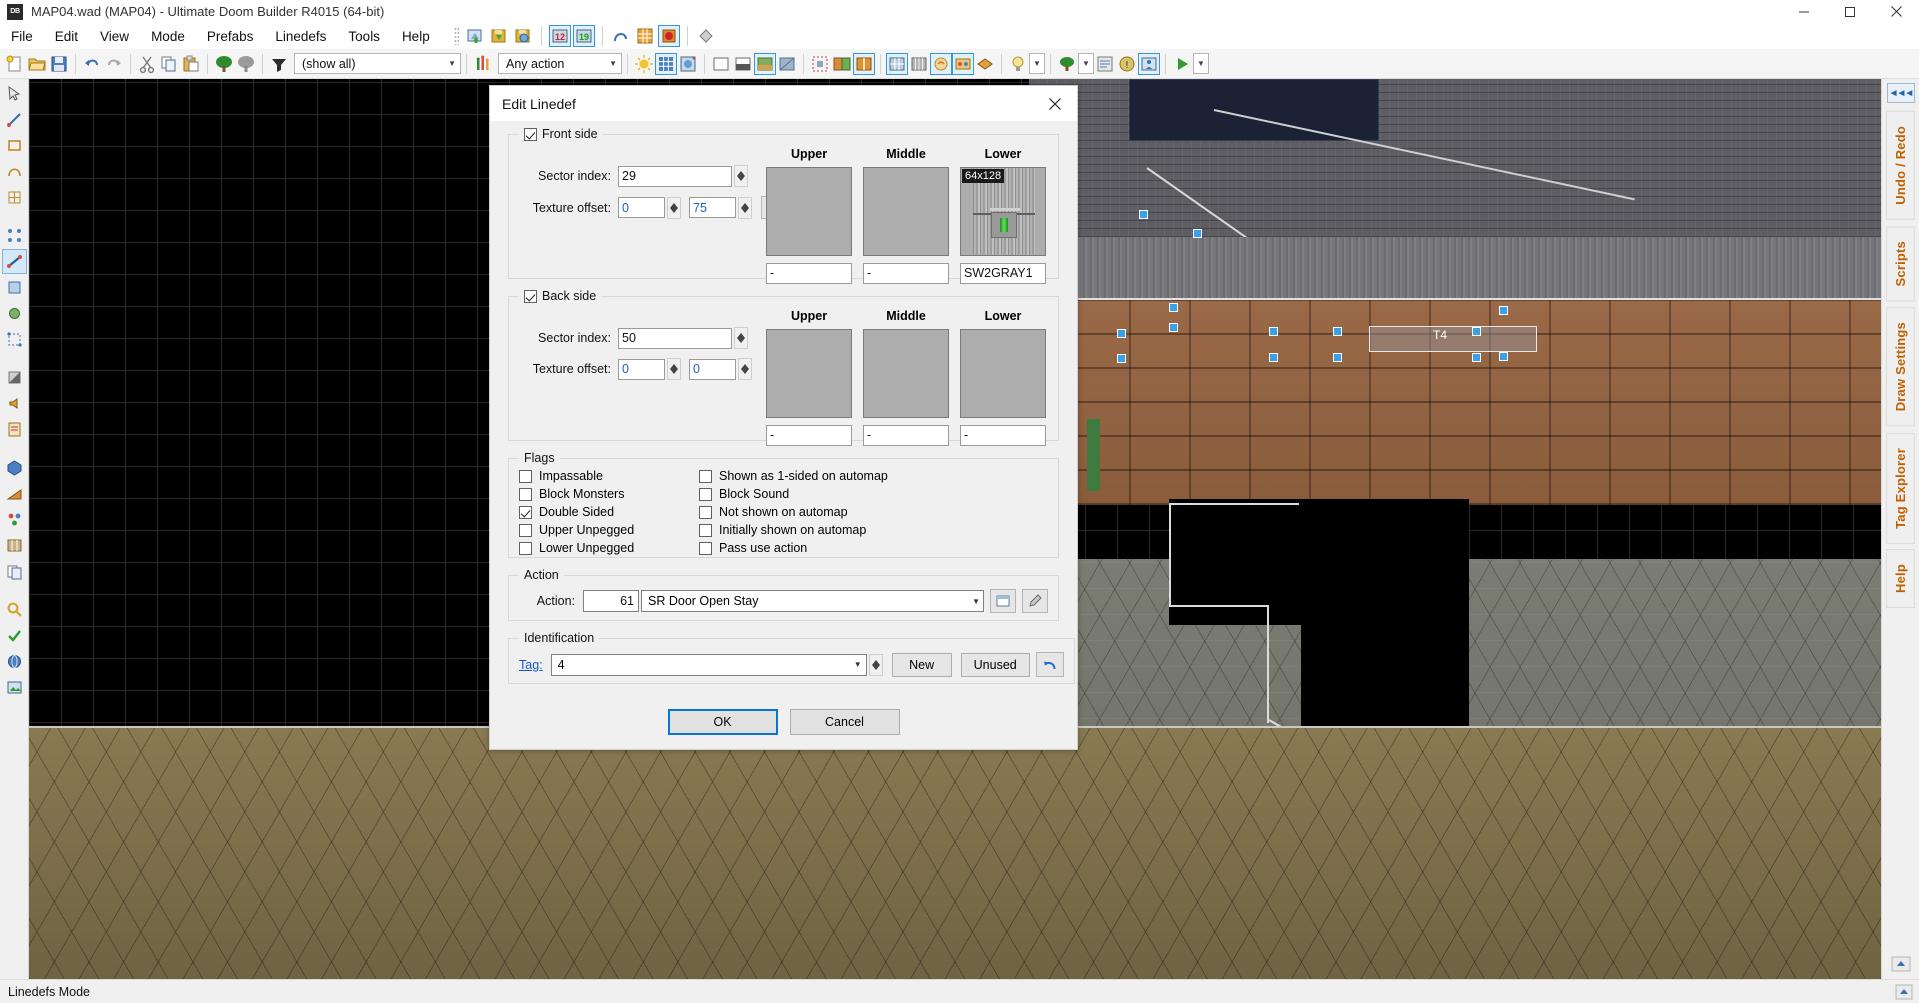 The height and width of the screenshot is (1003, 1919). What do you see at coordinates (530, 134) in the screenshot?
I see `front-side-checkbox` at bounding box center [530, 134].